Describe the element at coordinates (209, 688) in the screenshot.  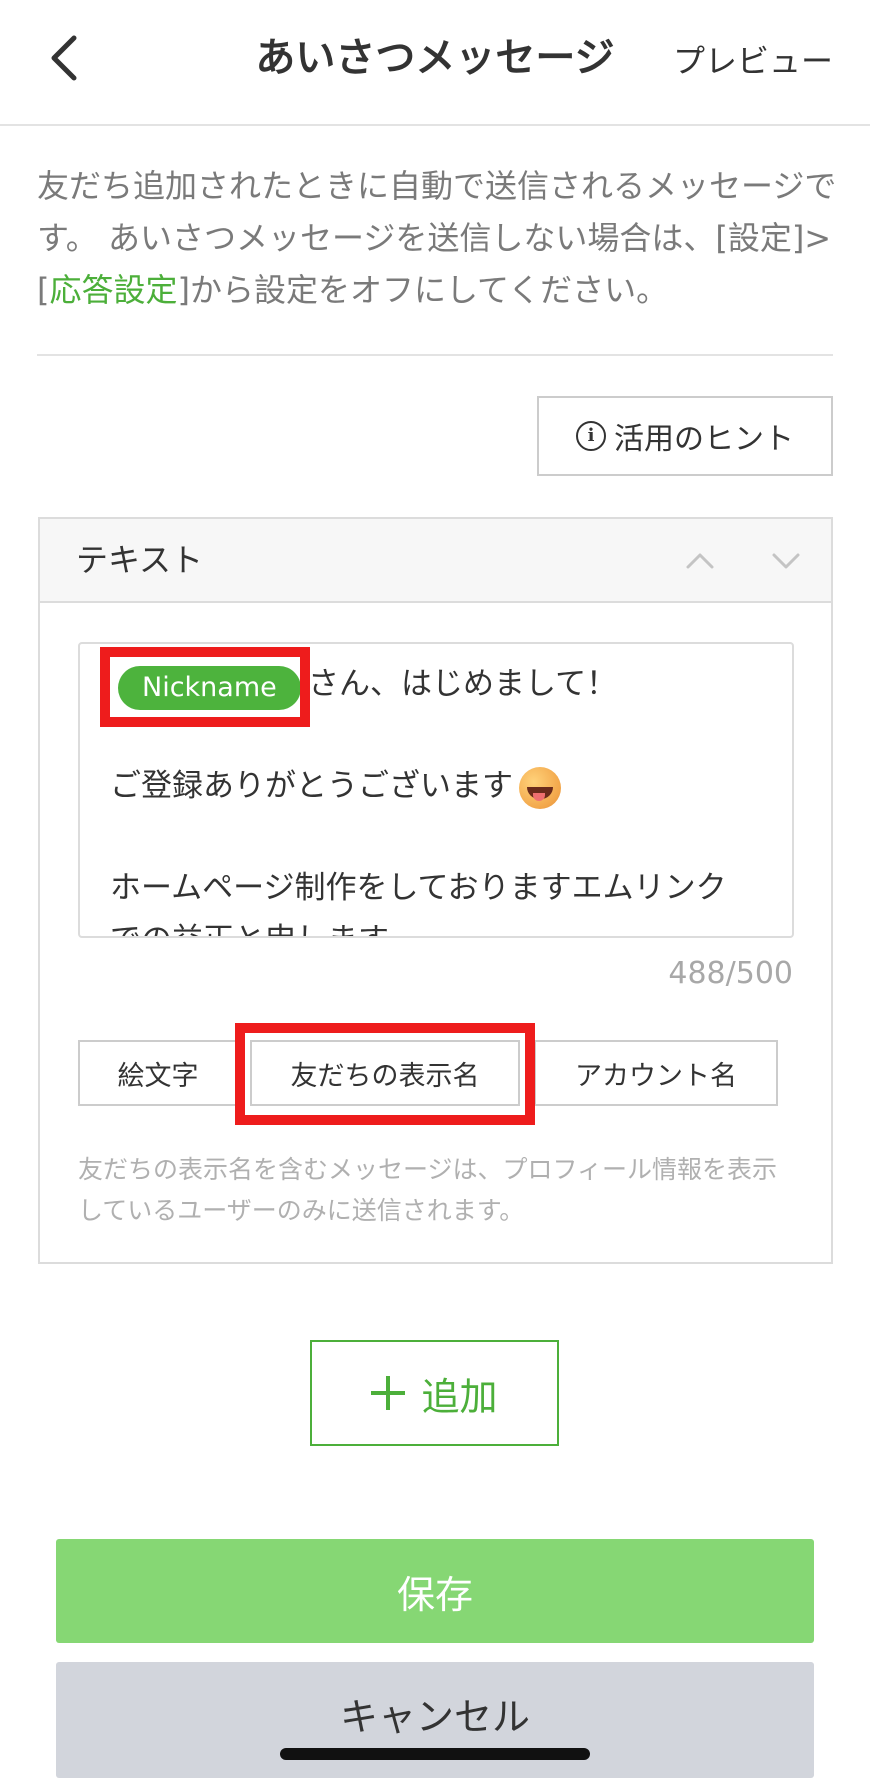
I see `nickname-chip: Nickname` at that location.